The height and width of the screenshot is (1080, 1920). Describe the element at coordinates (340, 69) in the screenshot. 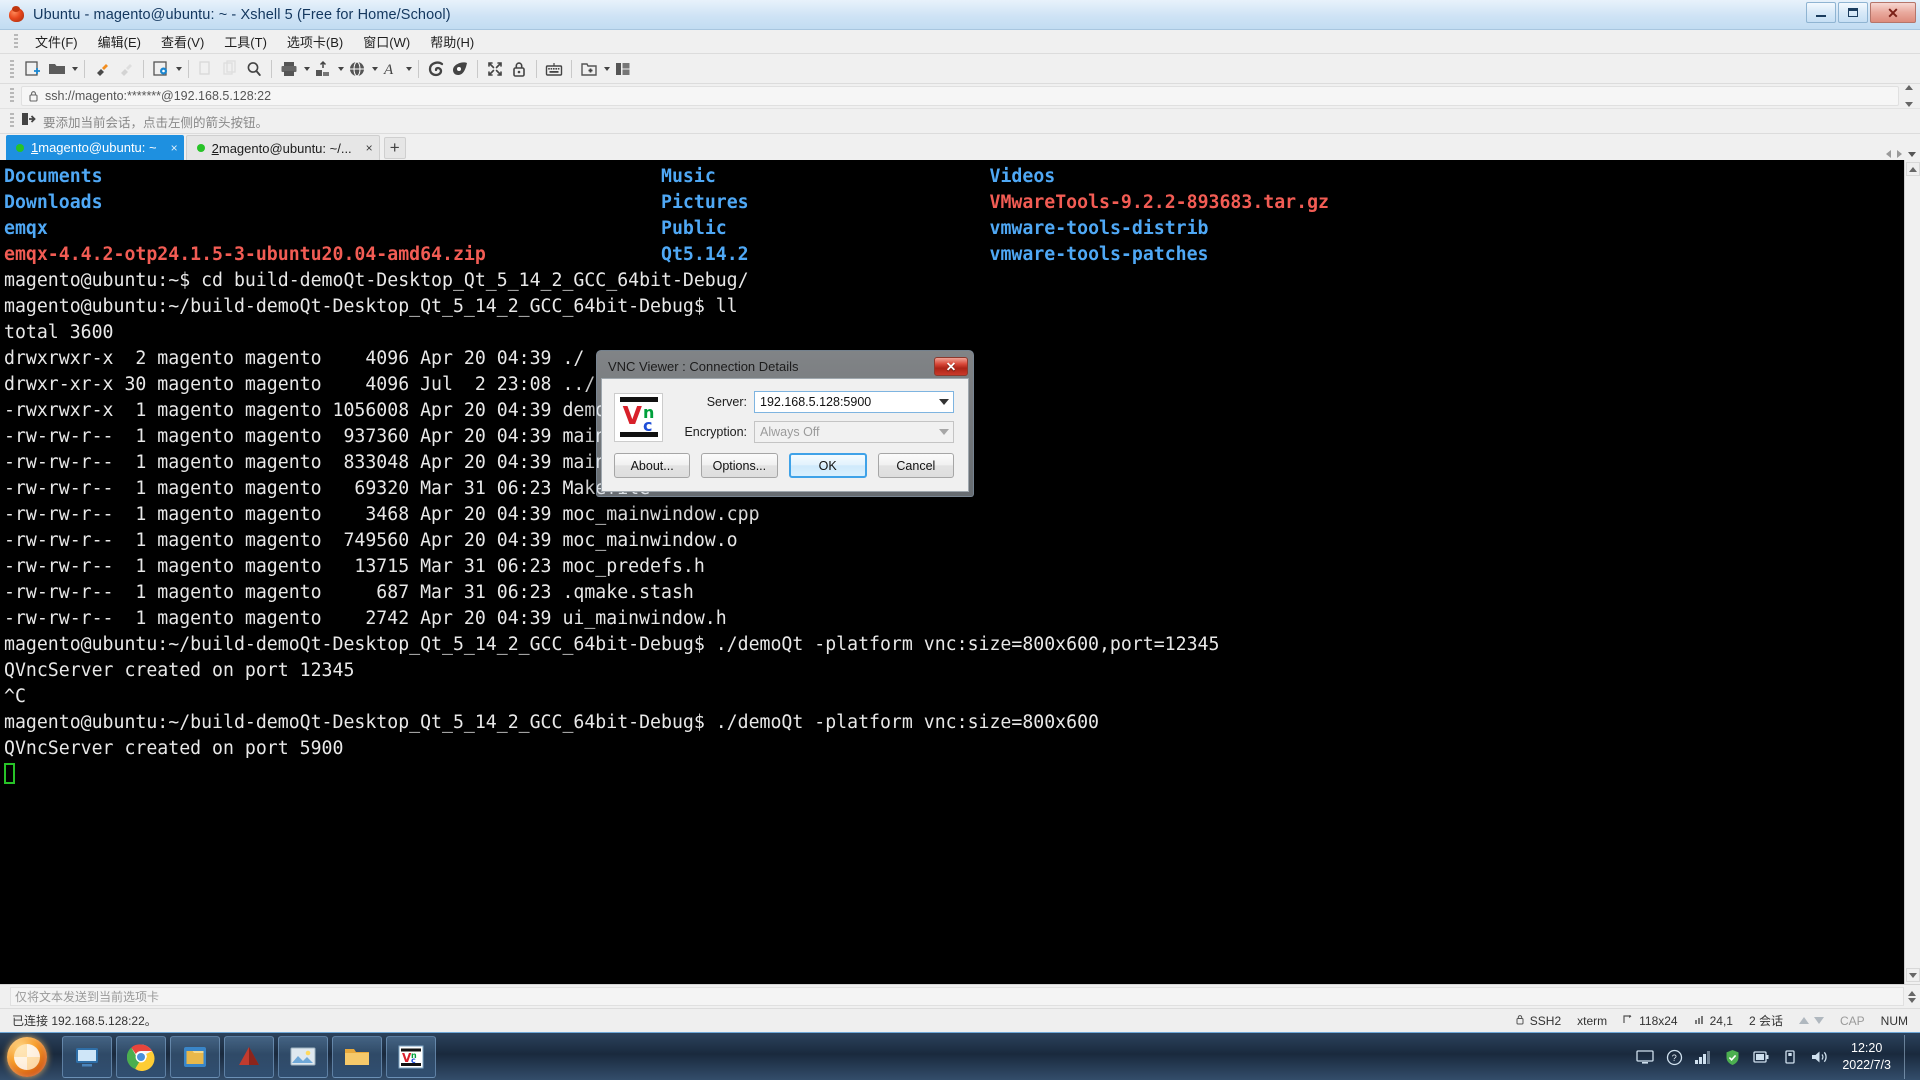

I see `transfer-dropdown-icon` at that location.